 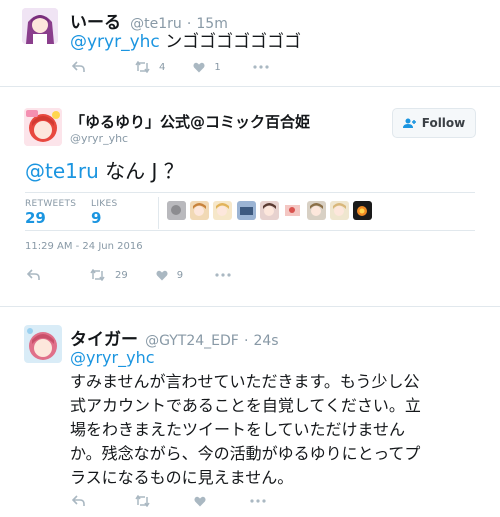 I want to click on tweet-text: なん J ？, so click(x=141, y=171).